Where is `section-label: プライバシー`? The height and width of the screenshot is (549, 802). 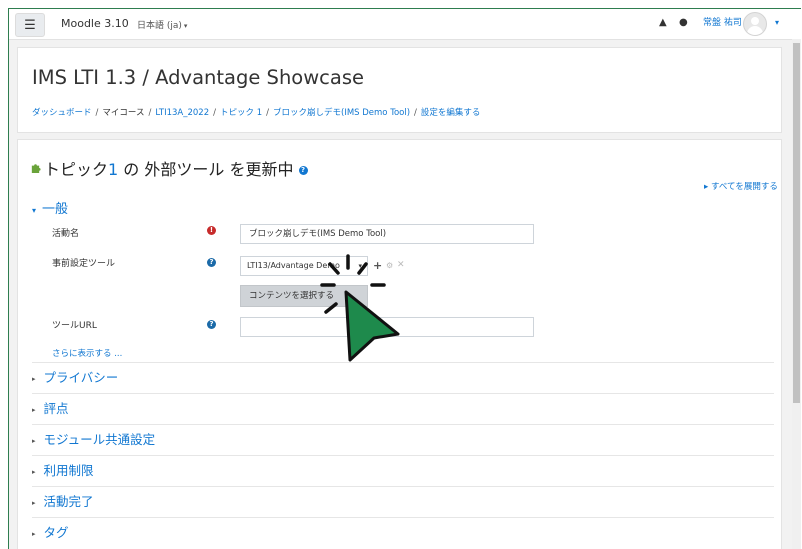
section-label: プライバシー is located at coordinates (81, 377).